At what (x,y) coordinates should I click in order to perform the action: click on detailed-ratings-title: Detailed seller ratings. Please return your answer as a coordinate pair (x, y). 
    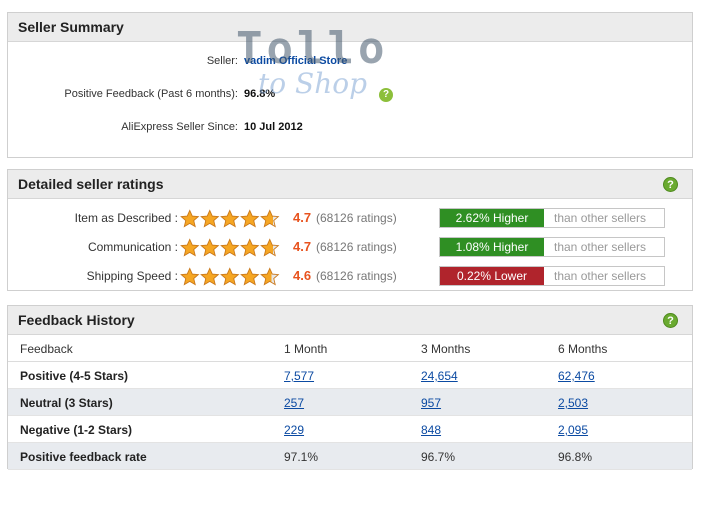
    Looking at the image, I should click on (91, 184).